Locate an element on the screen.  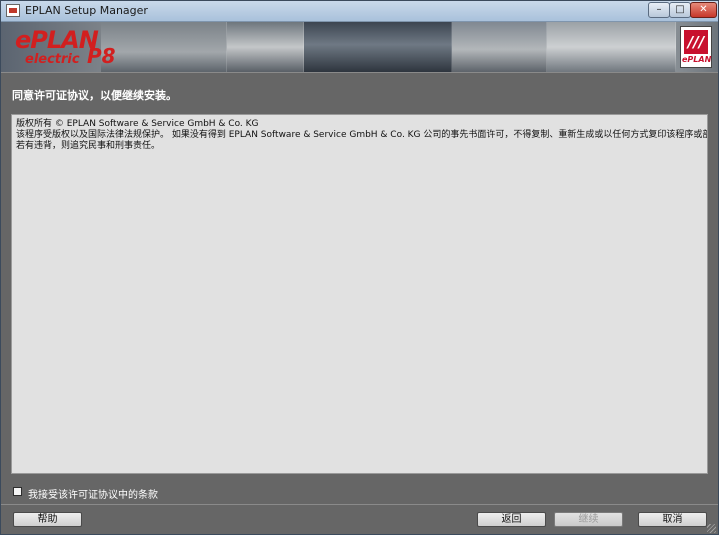
maximize-button: □ is located at coordinates (680, 10).